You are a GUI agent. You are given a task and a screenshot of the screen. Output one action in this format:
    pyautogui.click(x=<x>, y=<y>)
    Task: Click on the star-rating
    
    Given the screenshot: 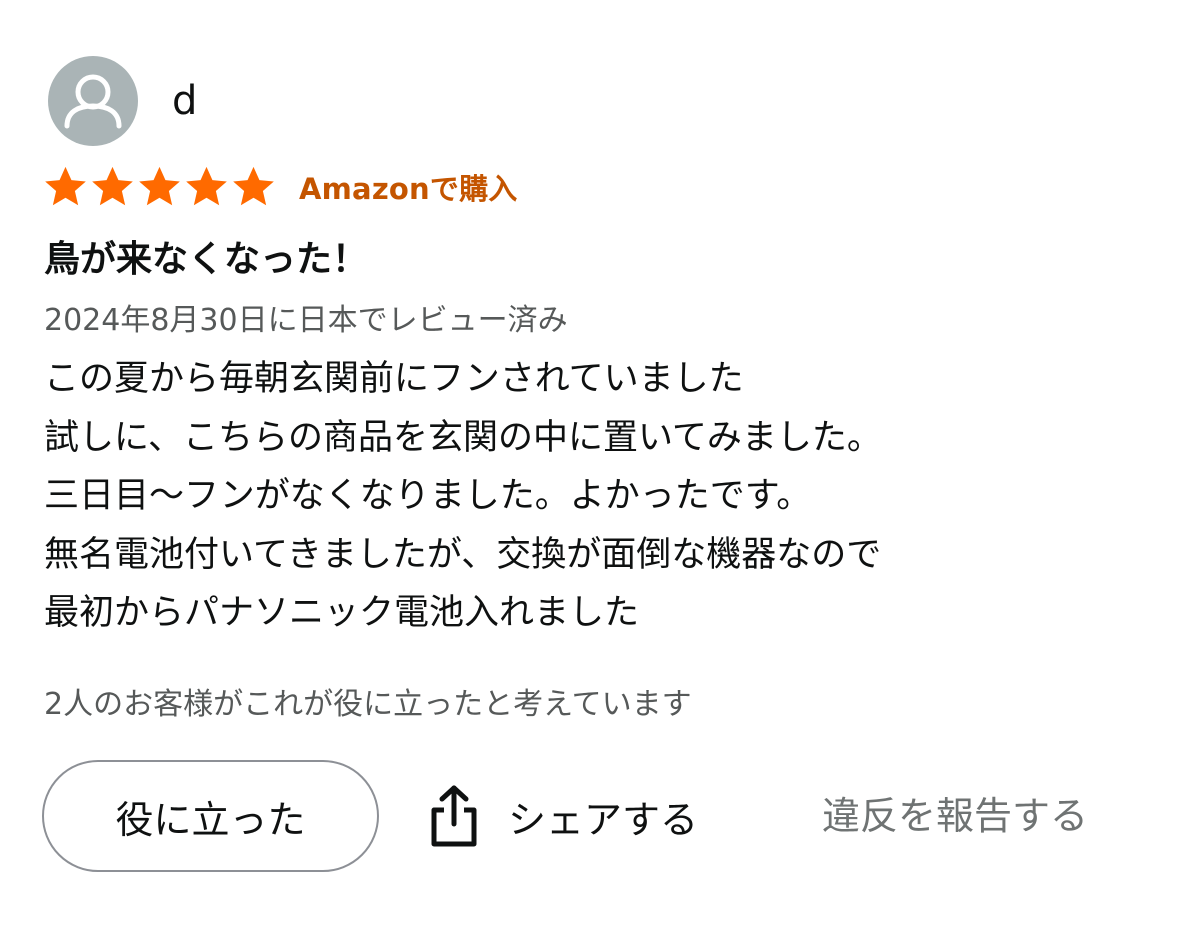 What is the action you would take?
    pyautogui.click(x=159, y=187)
    